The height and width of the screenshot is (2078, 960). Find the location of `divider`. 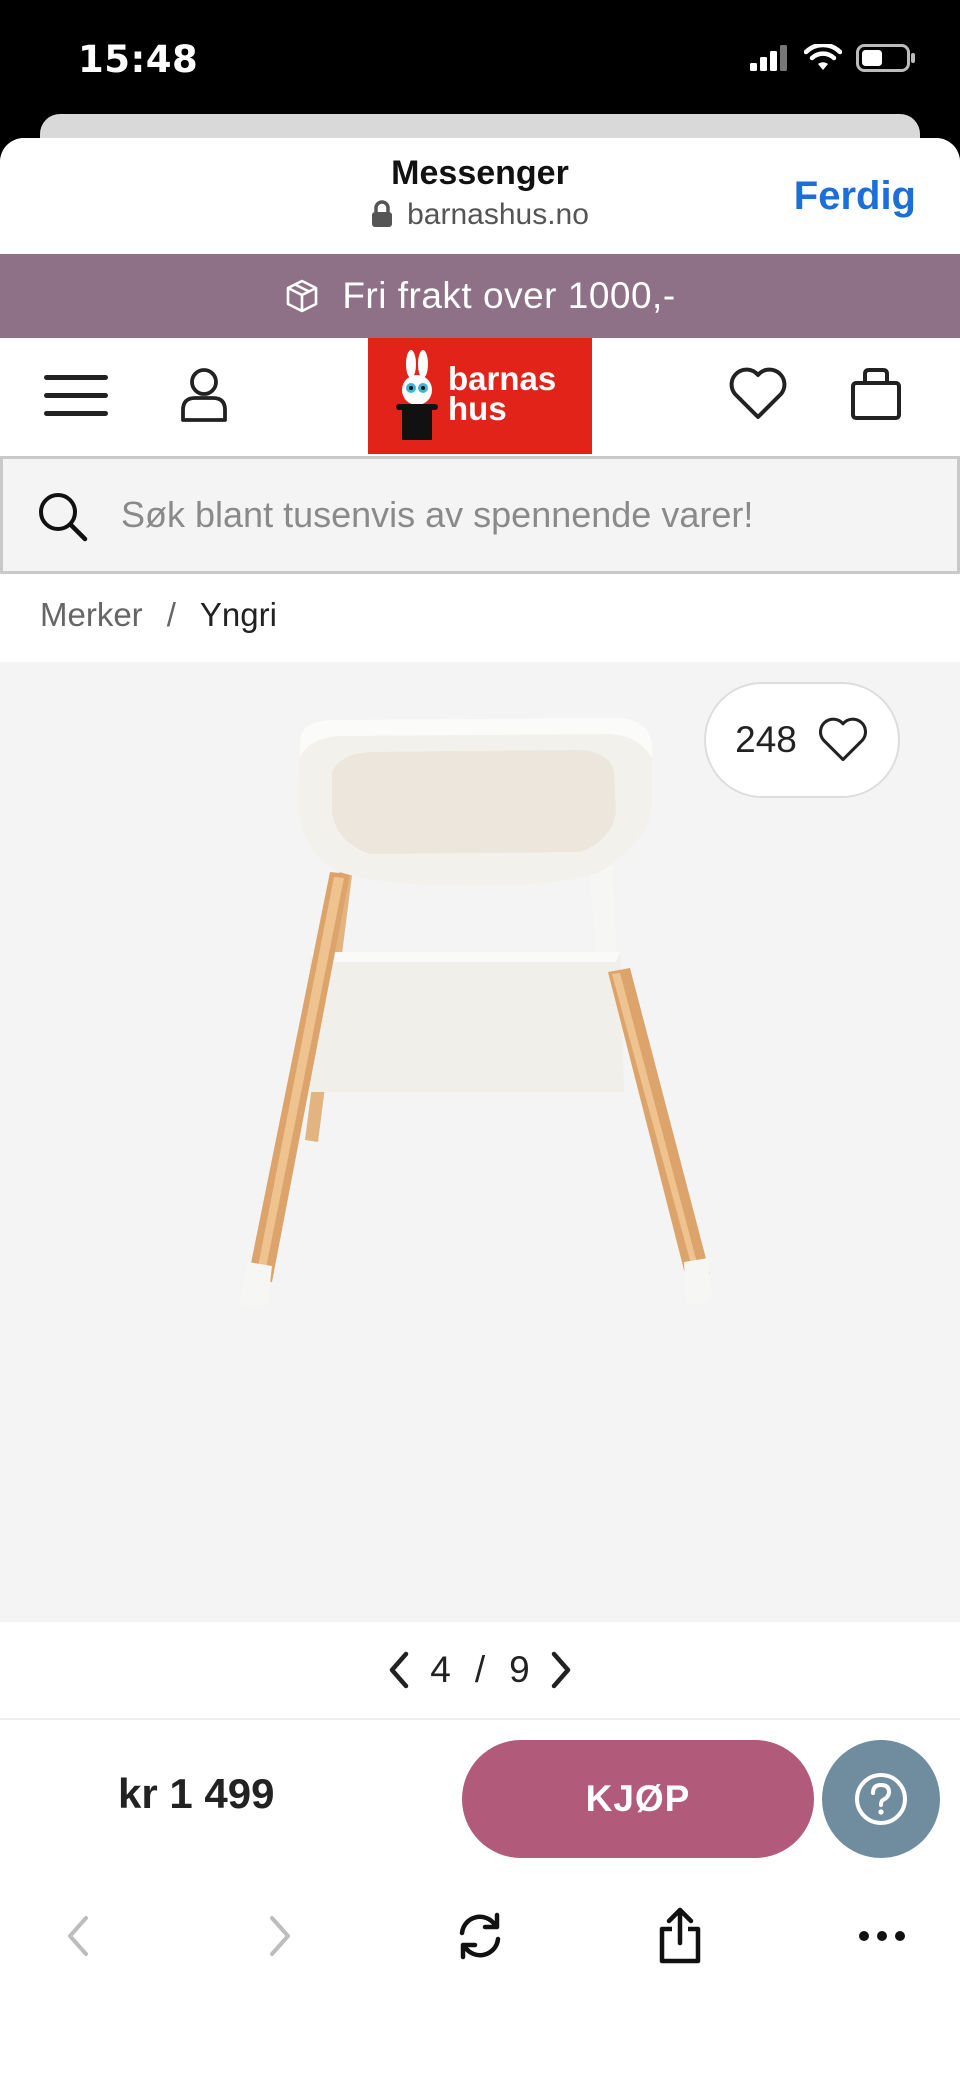

divider is located at coordinates (480, 1719).